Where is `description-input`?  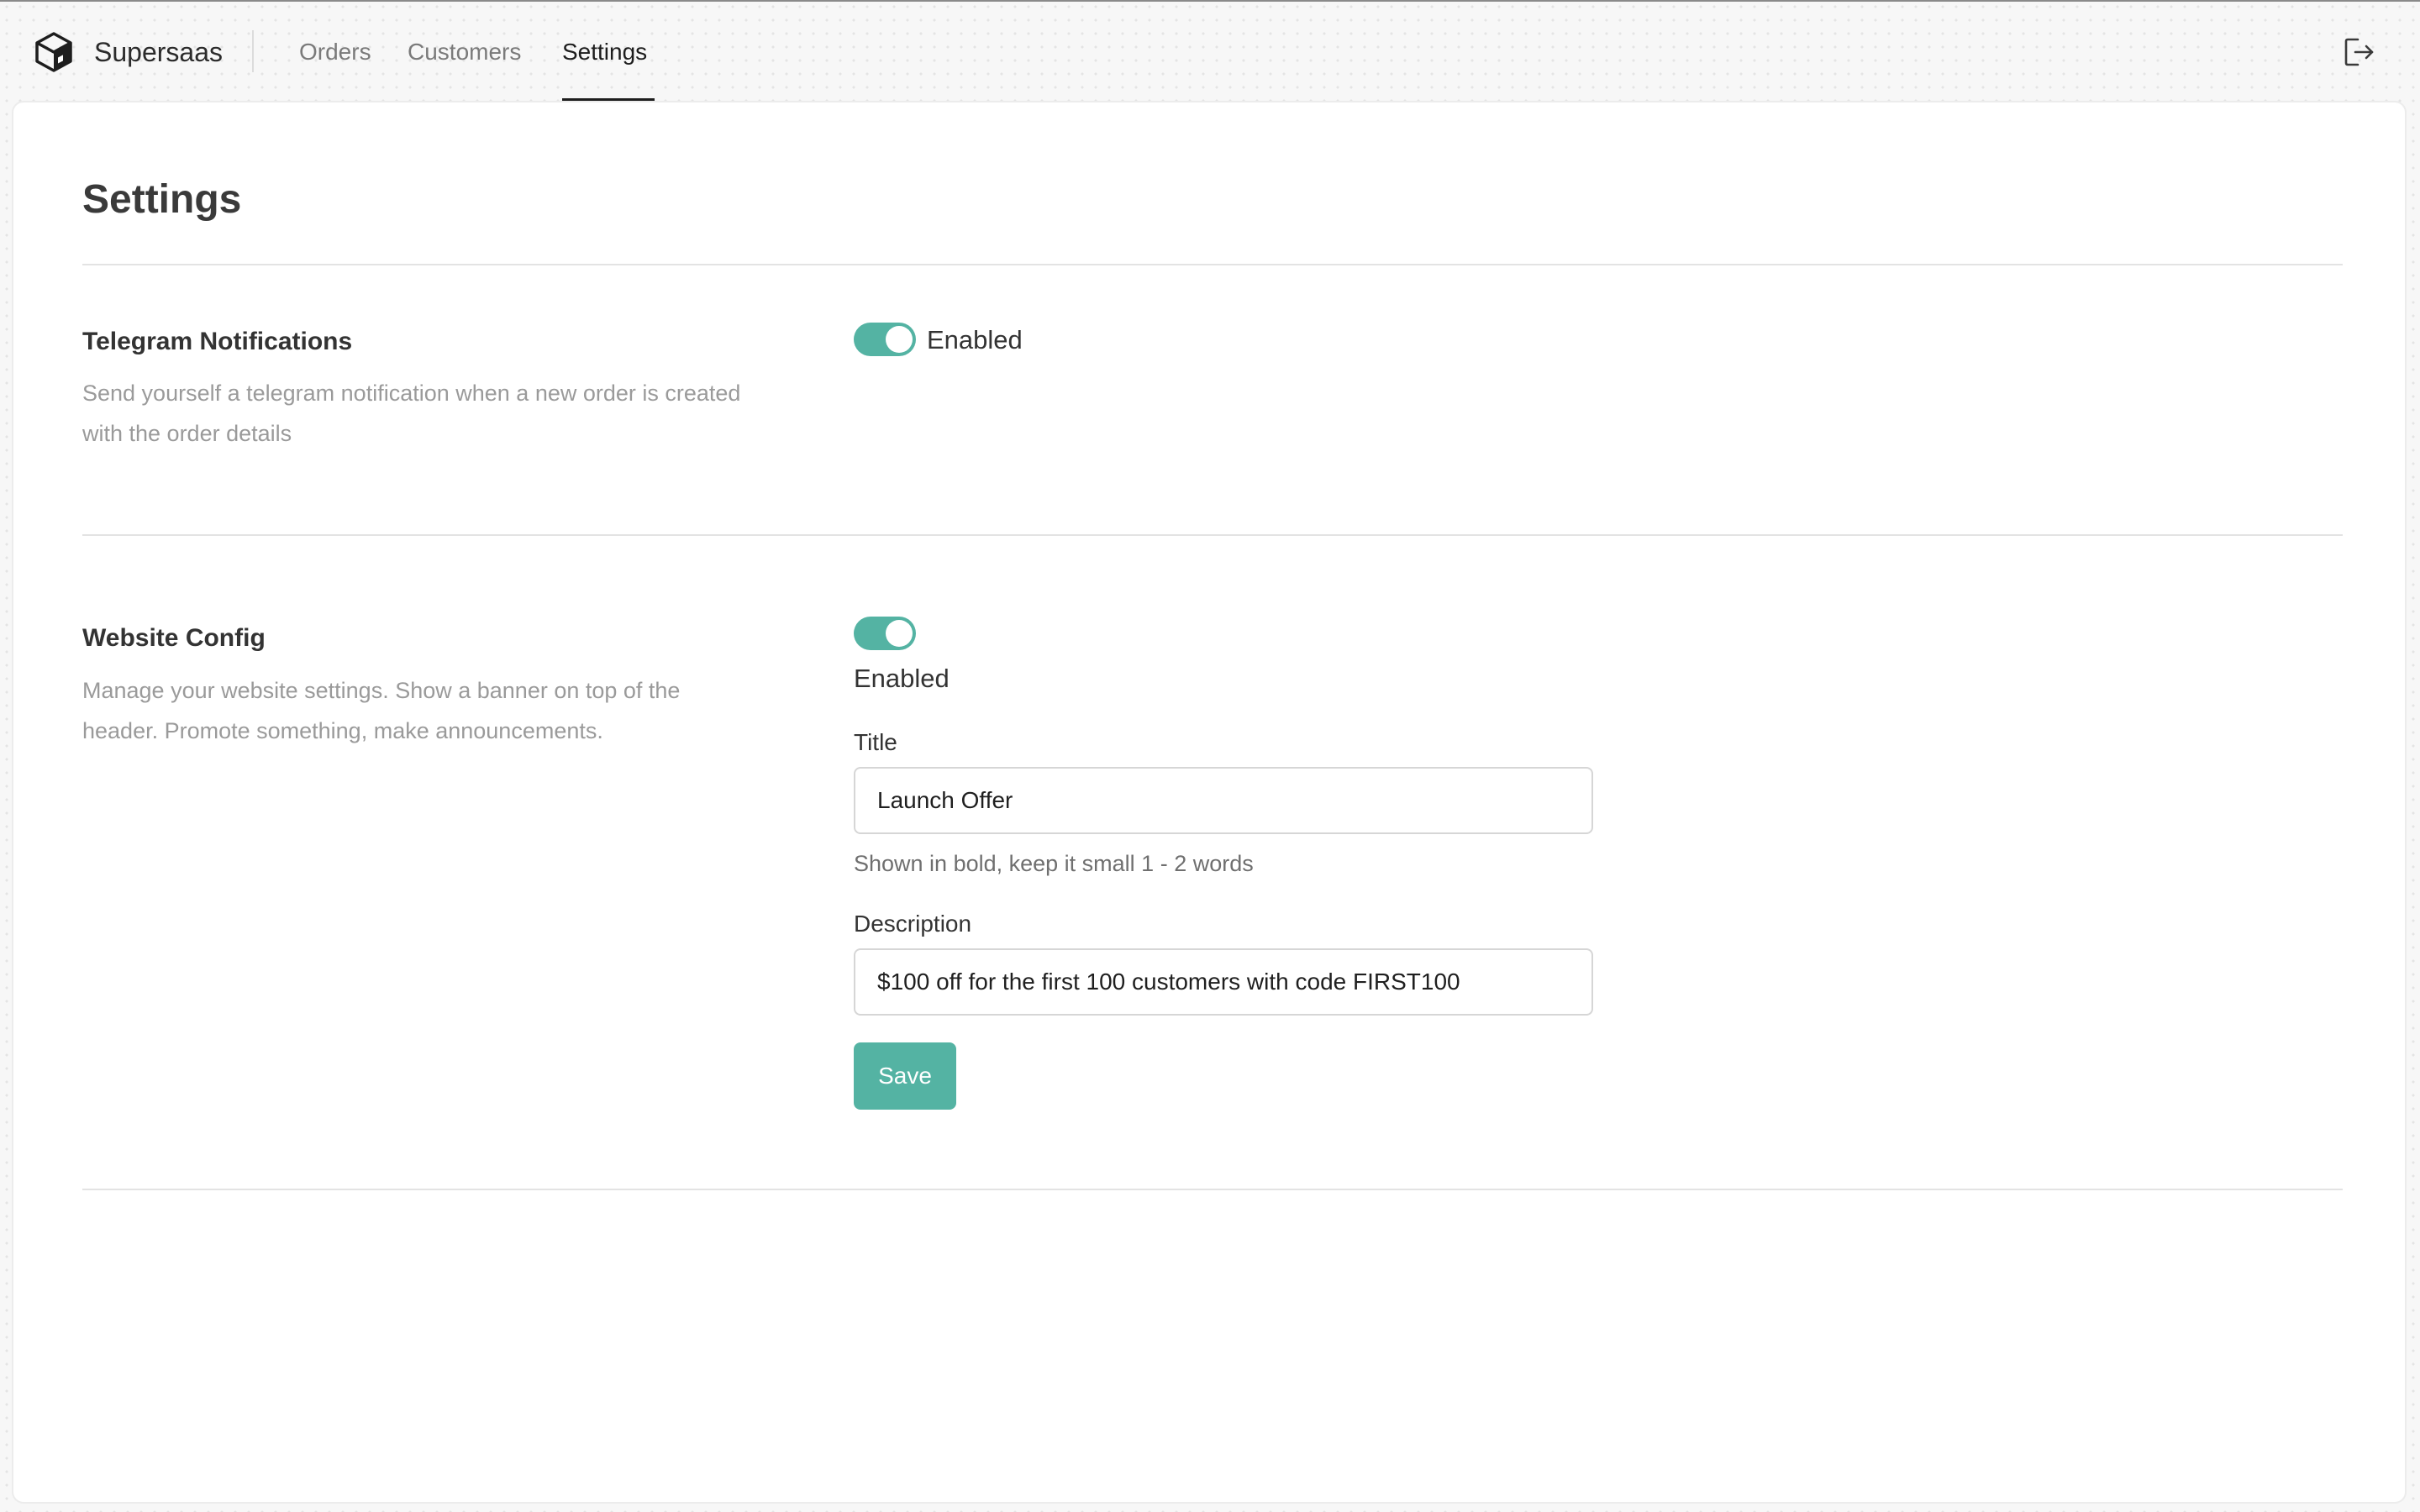
description-input is located at coordinates (1224, 982).